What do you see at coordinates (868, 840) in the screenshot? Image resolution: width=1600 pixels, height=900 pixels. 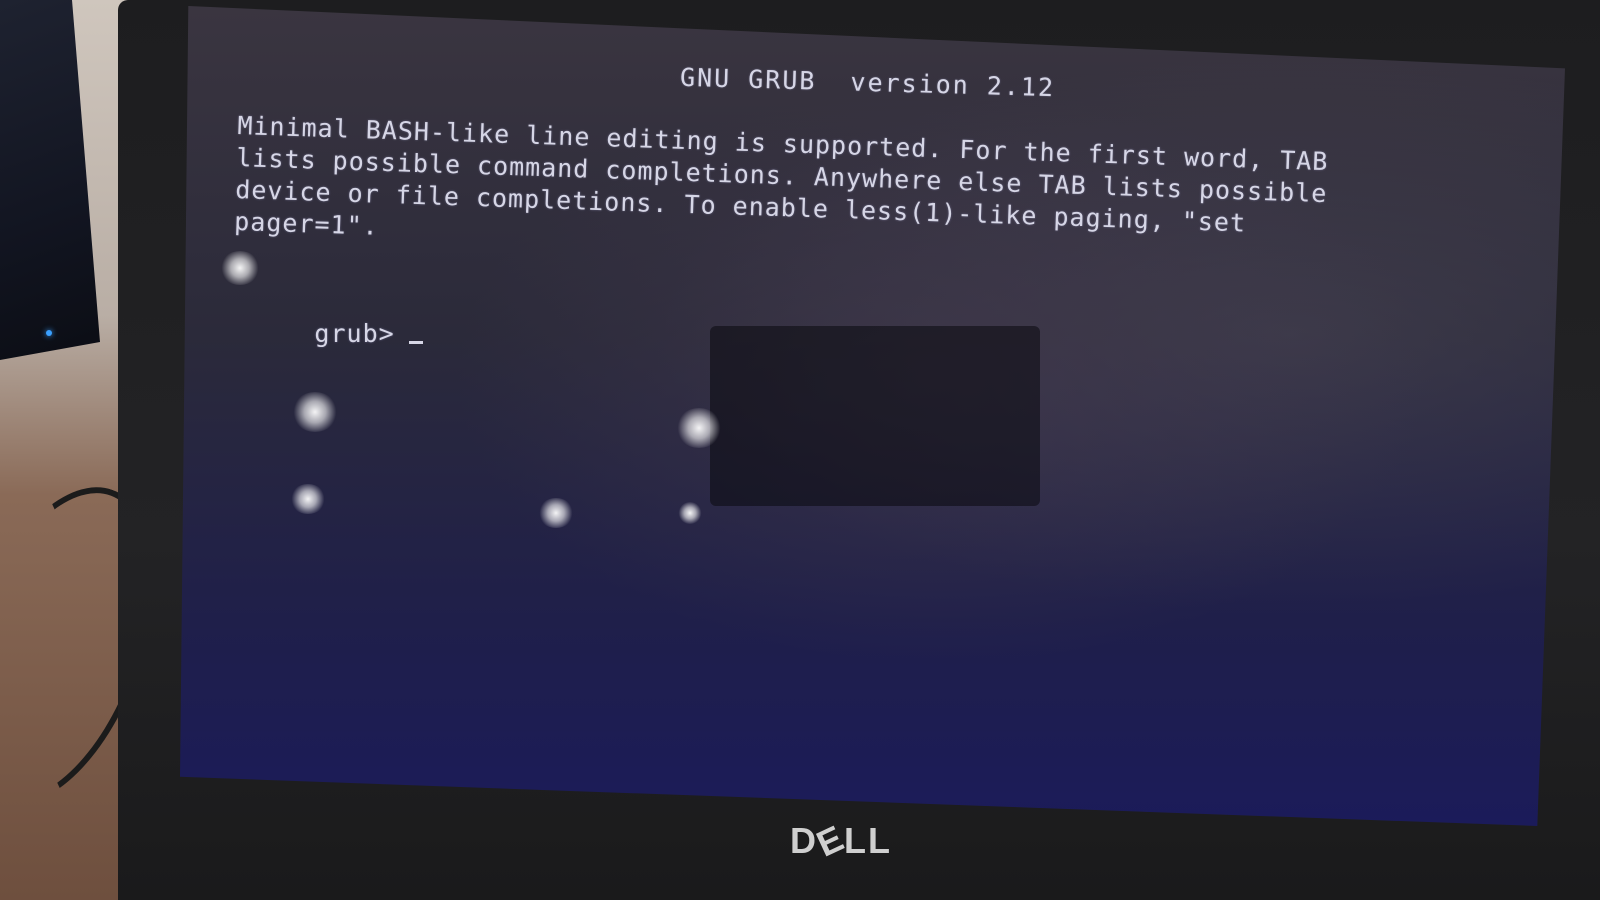 I see `logo-ll: LL` at bounding box center [868, 840].